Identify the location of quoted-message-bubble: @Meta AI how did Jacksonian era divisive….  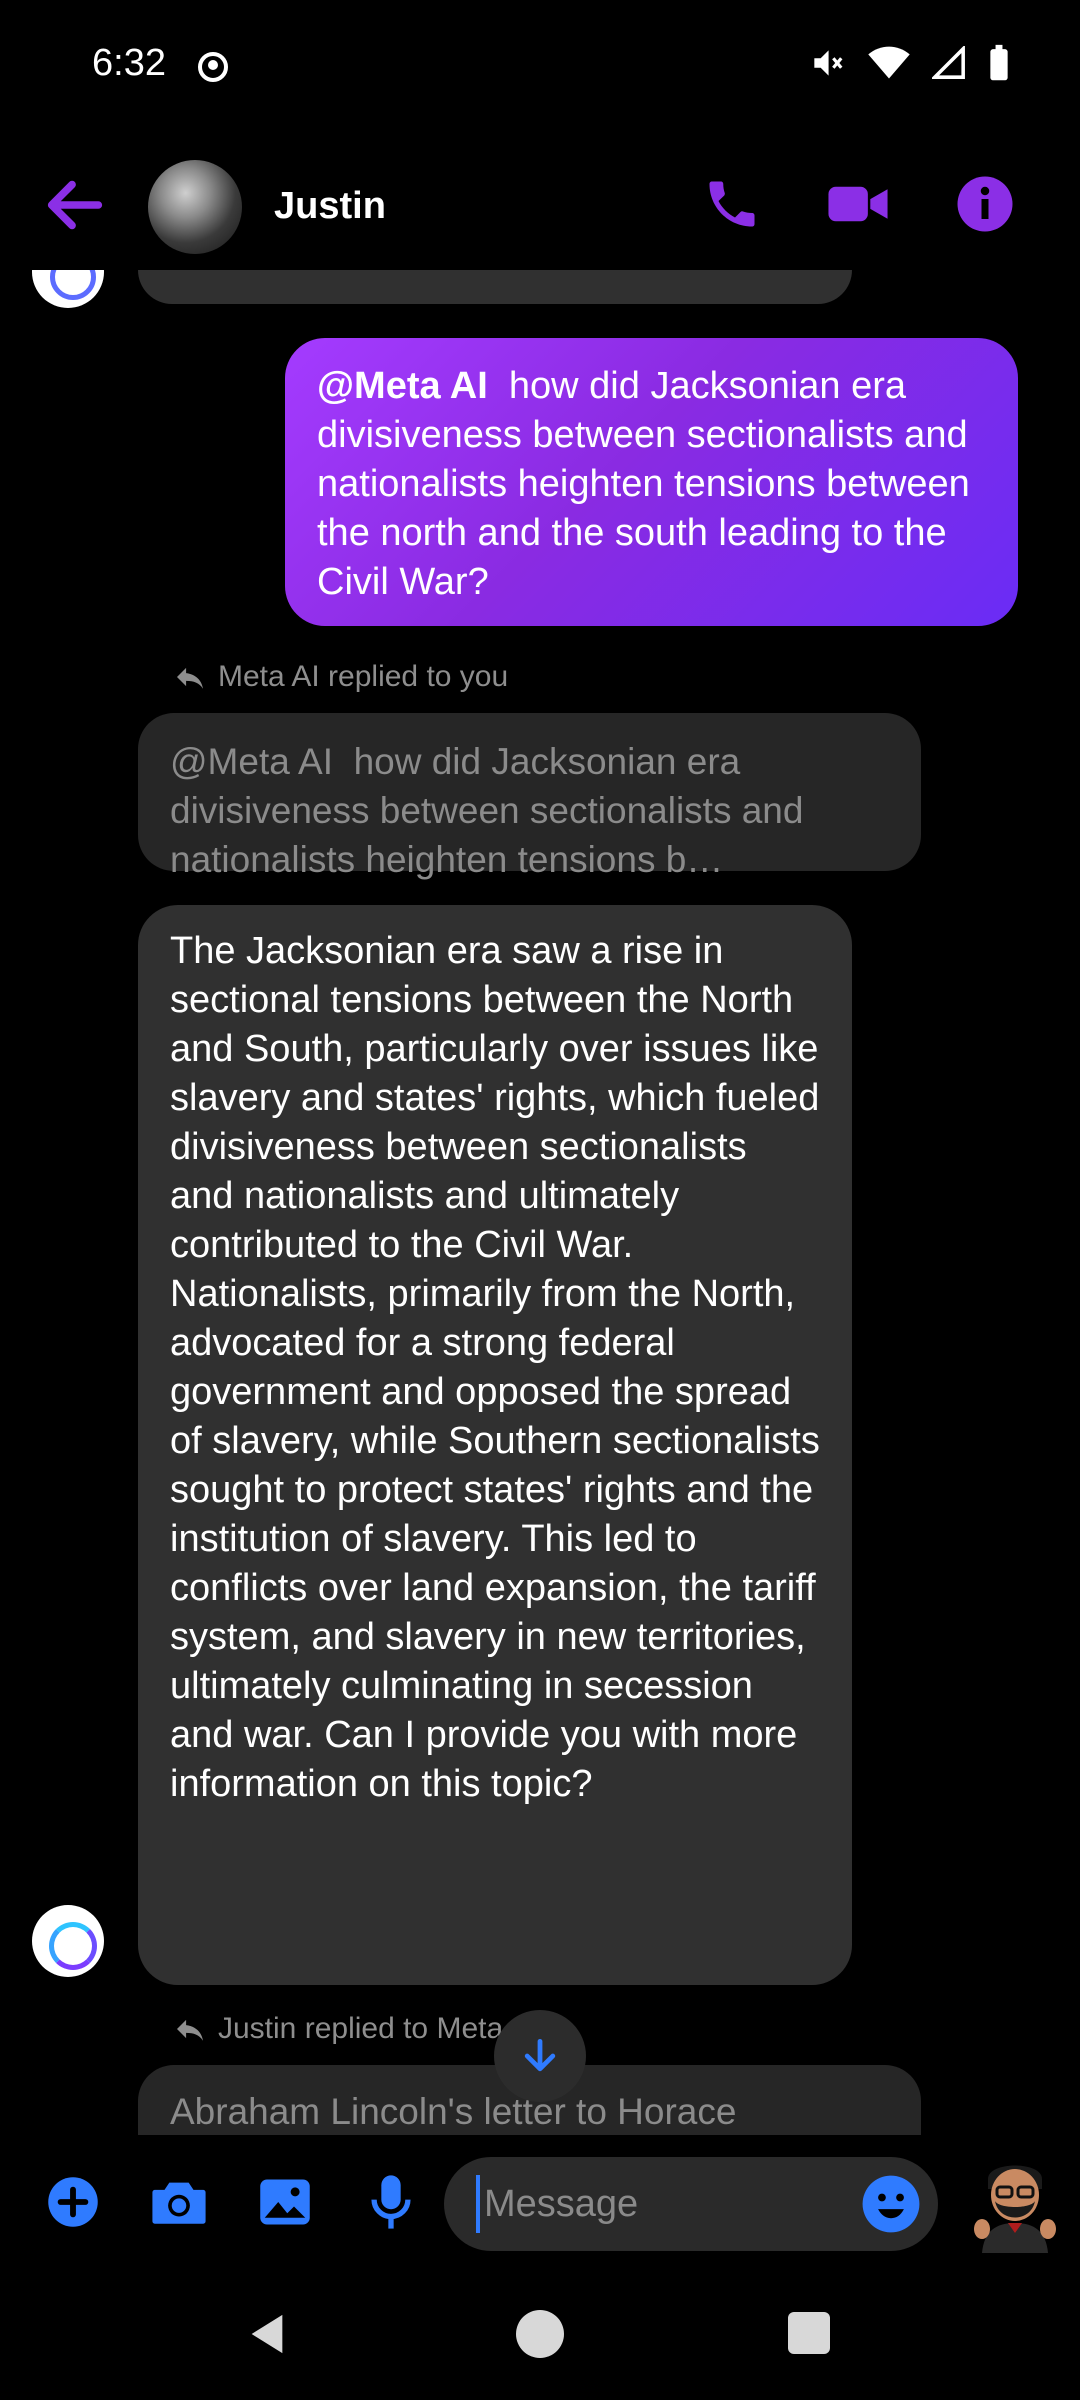
(529, 796).